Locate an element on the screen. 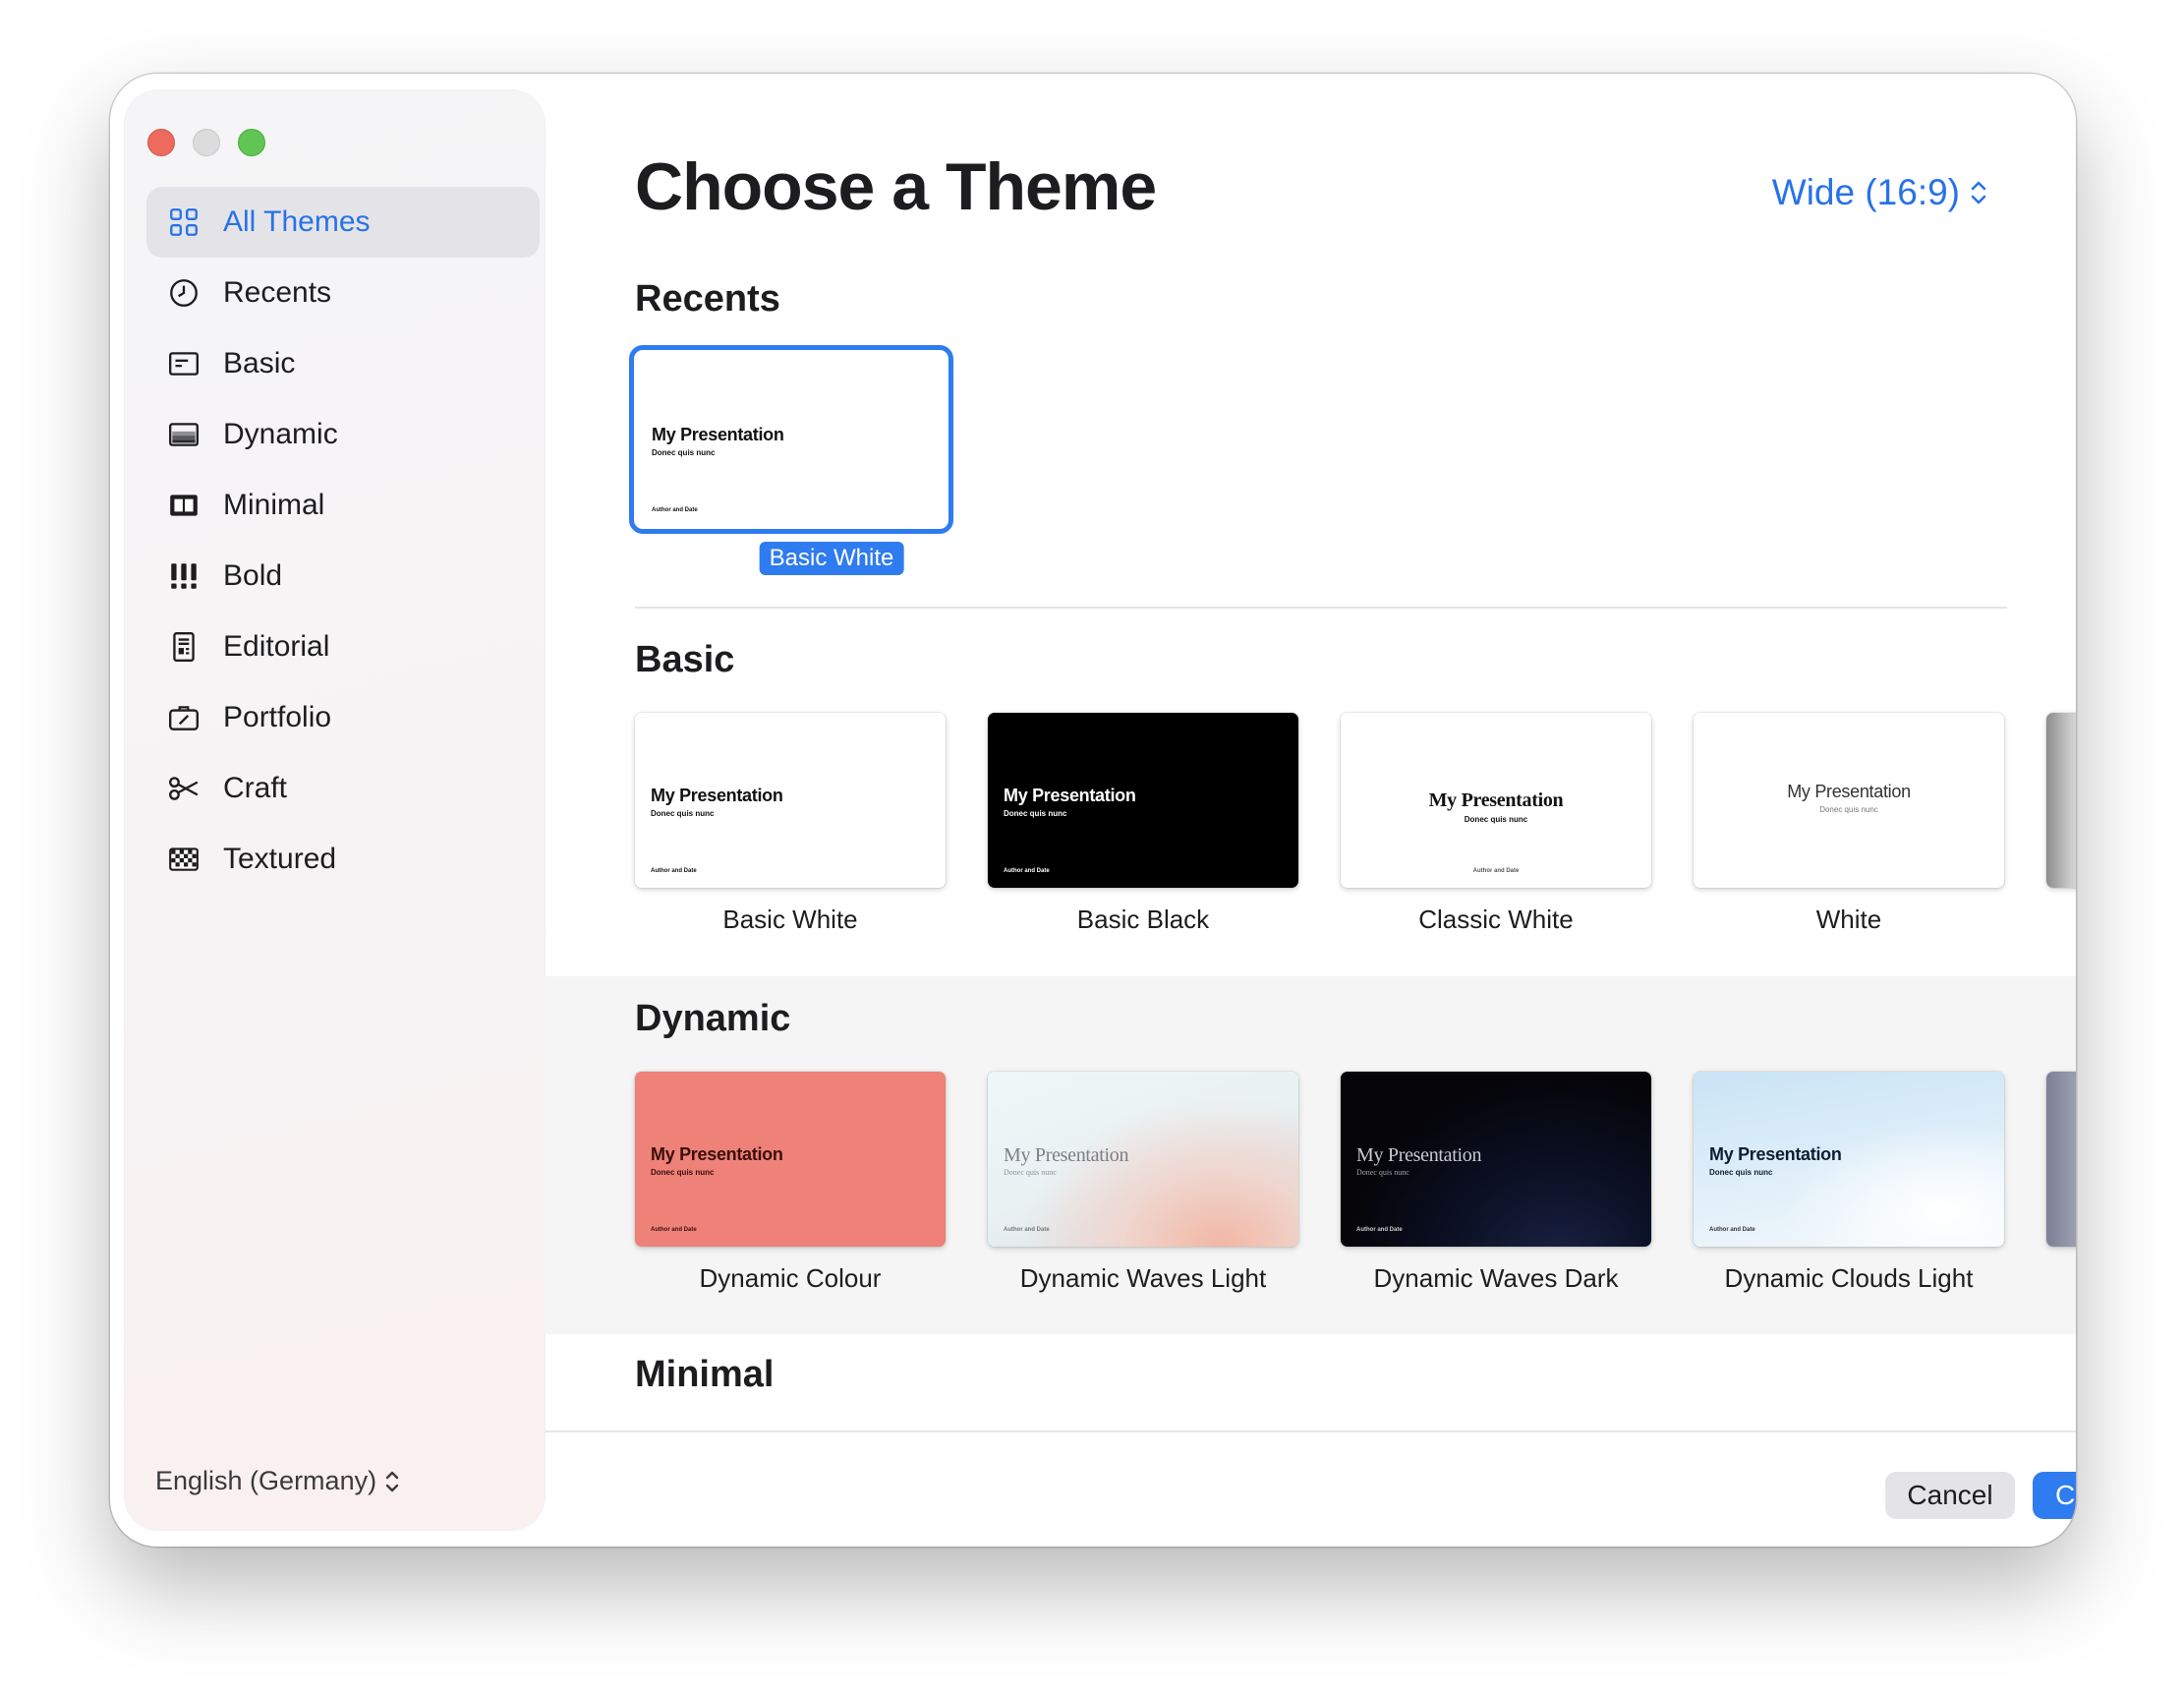  sidebar-item-label: All Themes is located at coordinates (297, 221).